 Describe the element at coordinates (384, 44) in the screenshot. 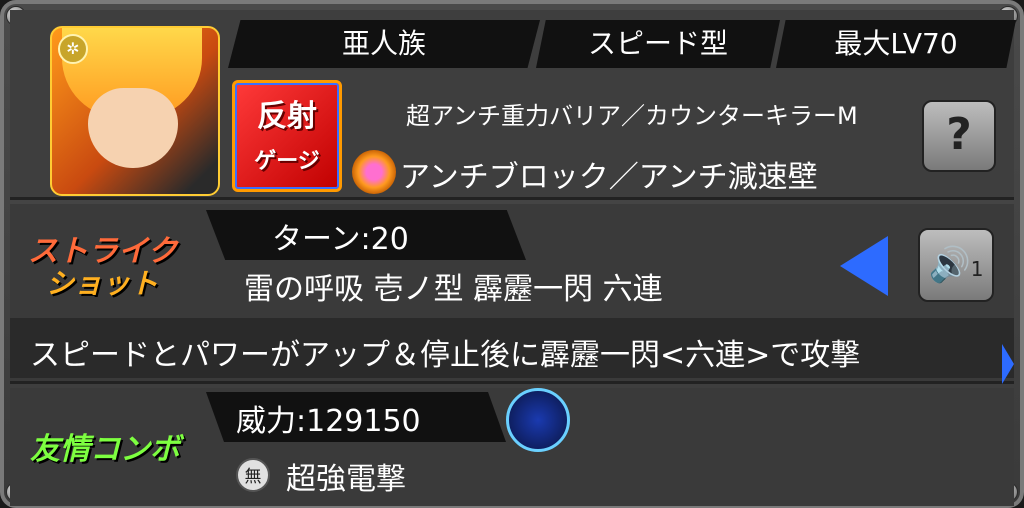

I see `tribe-tag: 亜人族` at that location.